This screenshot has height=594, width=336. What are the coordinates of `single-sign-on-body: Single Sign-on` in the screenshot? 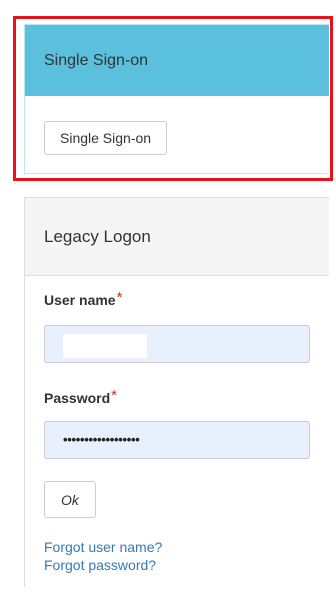 It's located at (177, 125).